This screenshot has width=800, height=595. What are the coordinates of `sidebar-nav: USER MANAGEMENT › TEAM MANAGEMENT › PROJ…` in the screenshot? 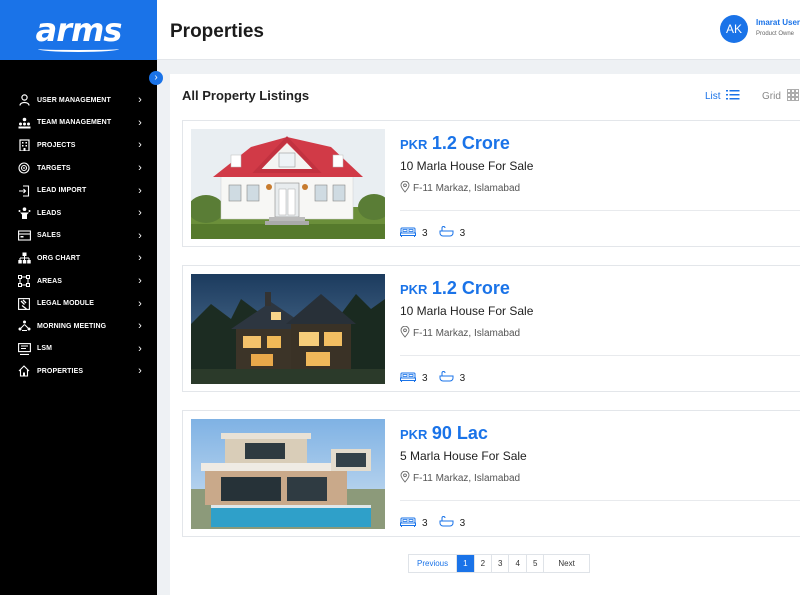 It's located at (78, 236).